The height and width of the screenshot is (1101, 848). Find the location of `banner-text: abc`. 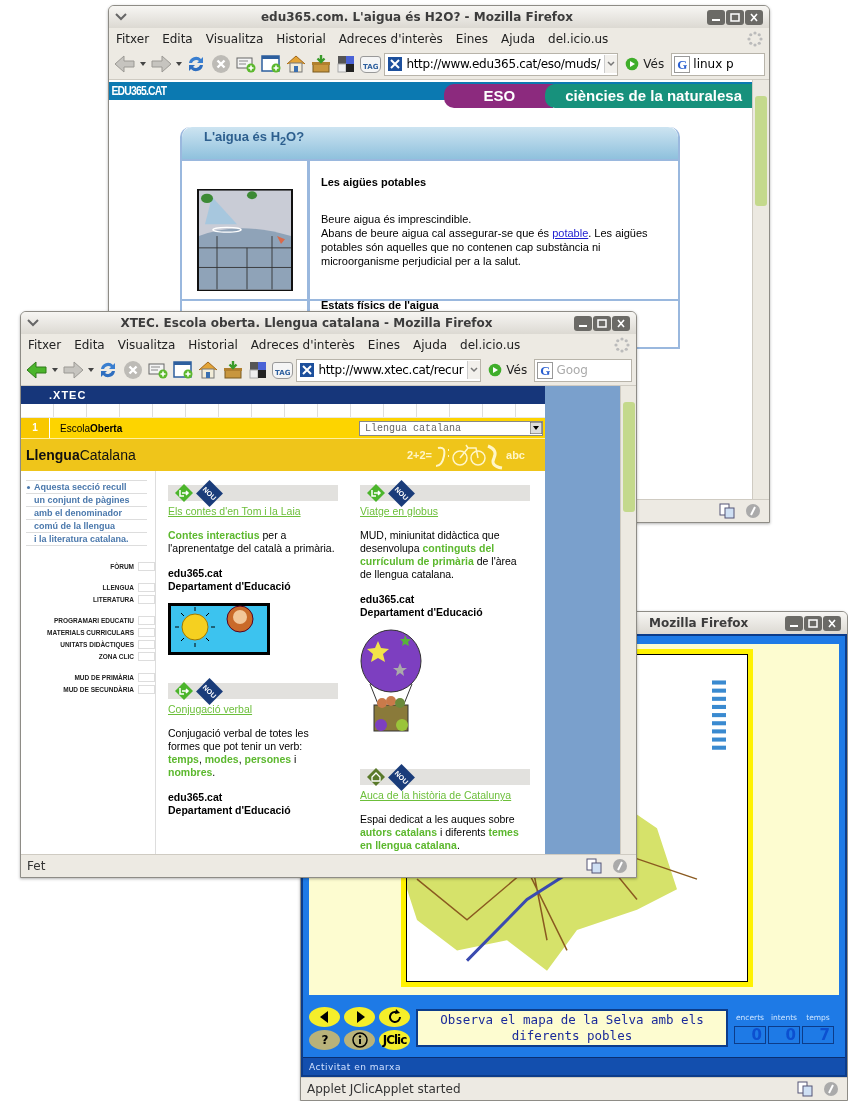

banner-text: abc is located at coordinates (515, 455).